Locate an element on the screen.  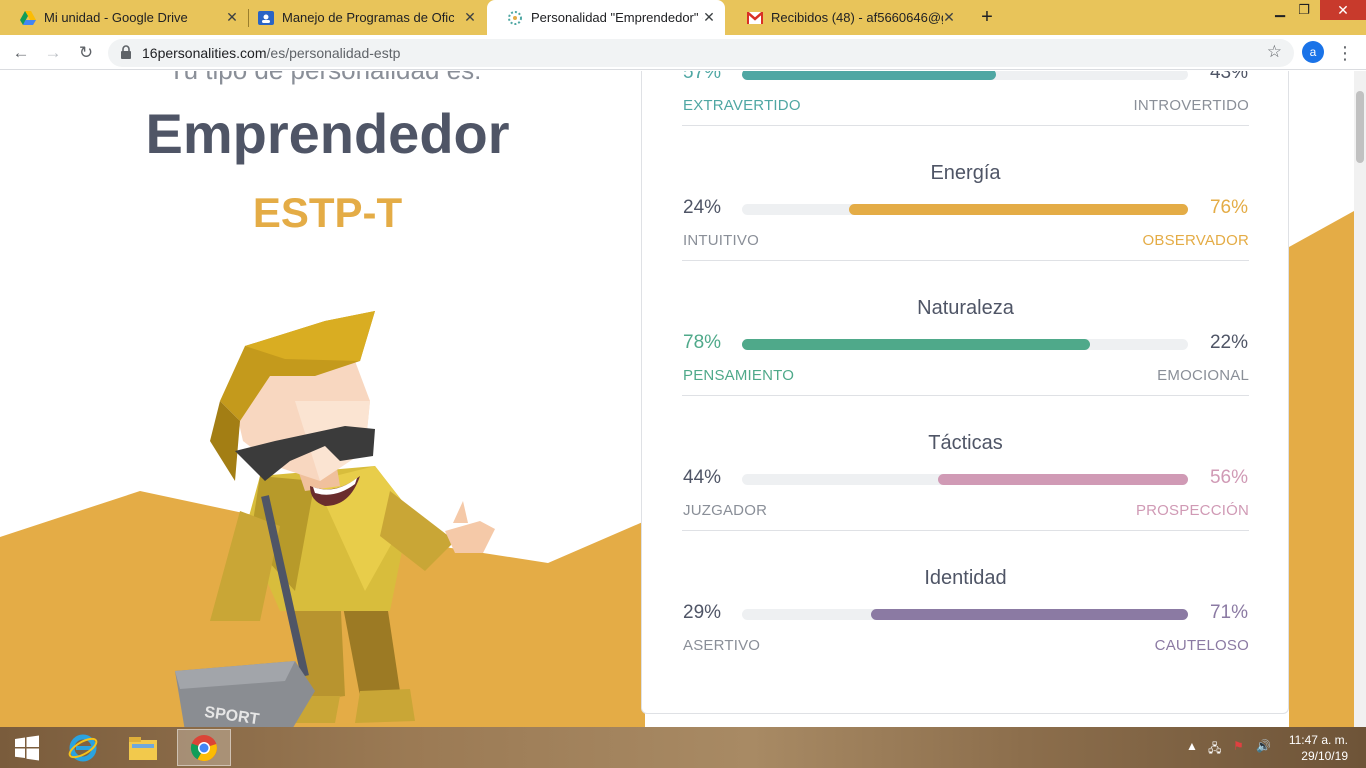
trait-right-label: OBSERVADOR is located at coordinates (1195, 240).